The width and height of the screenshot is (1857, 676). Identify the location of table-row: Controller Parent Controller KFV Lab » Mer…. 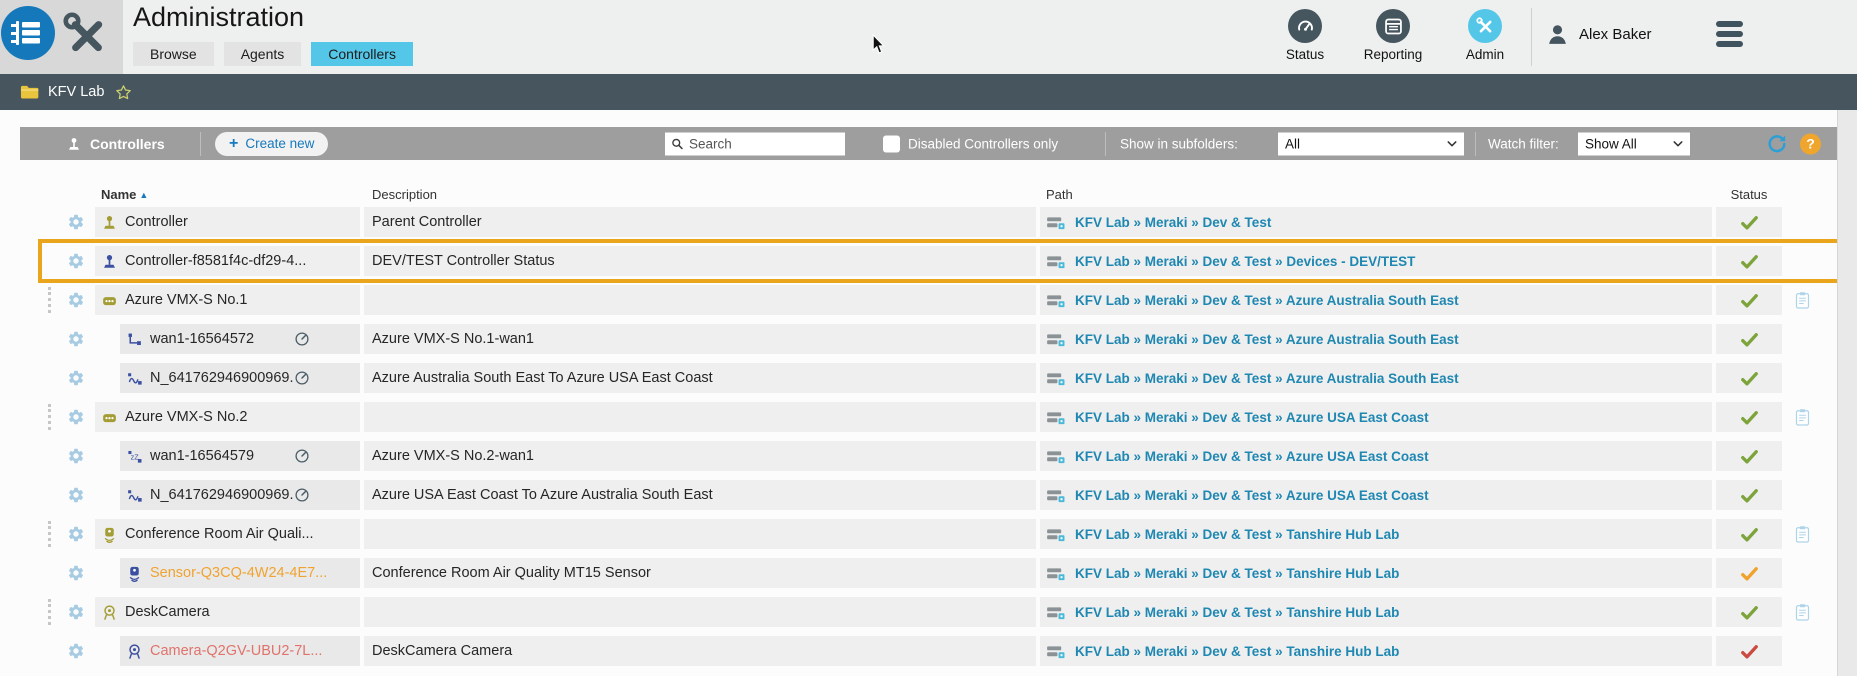
(939, 222).